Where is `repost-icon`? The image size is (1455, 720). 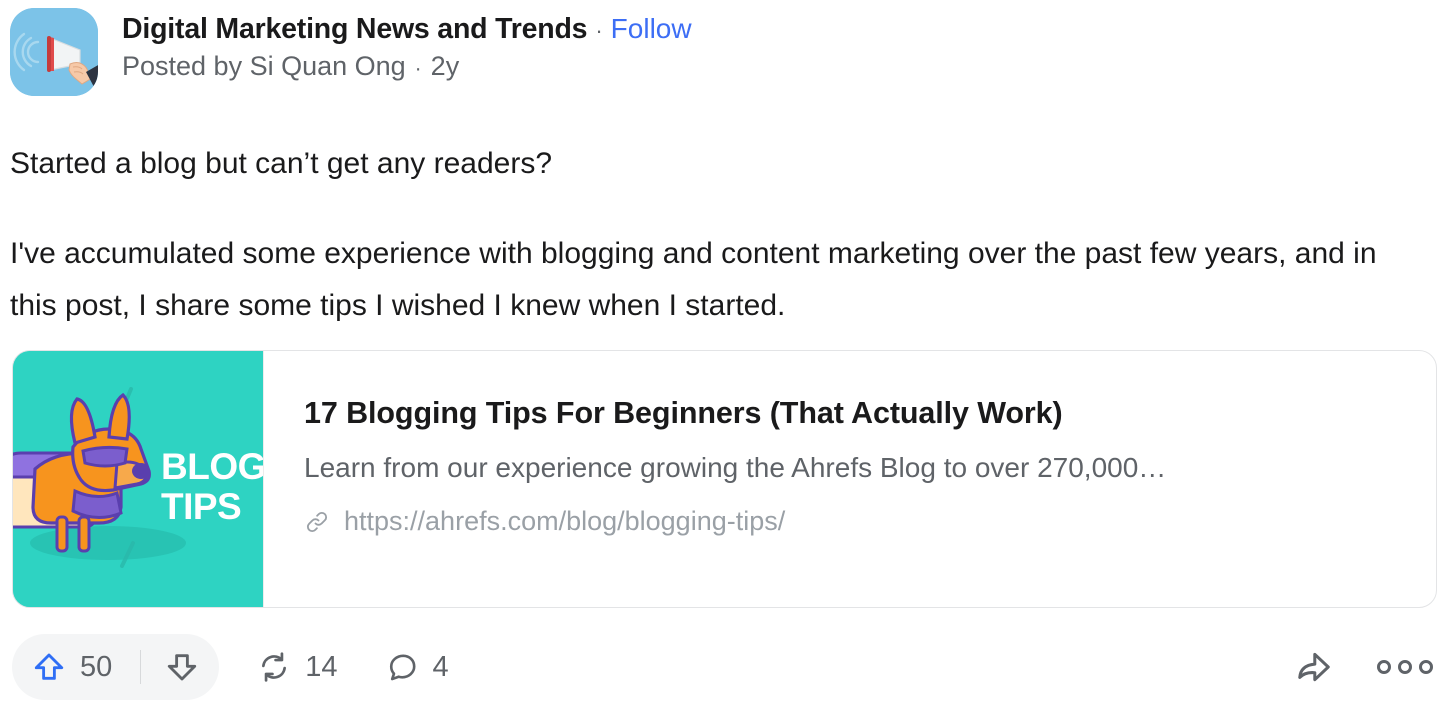 repost-icon is located at coordinates (274, 667).